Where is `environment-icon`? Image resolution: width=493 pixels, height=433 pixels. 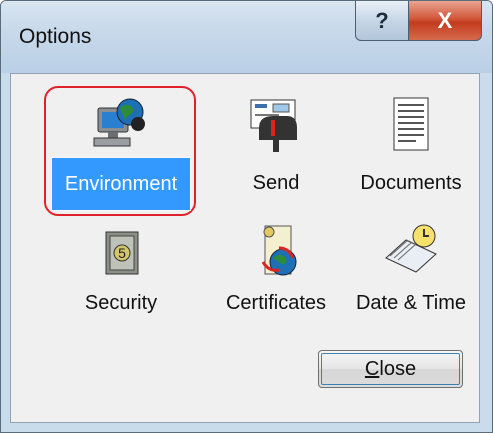 environment-icon is located at coordinates (119, 122).